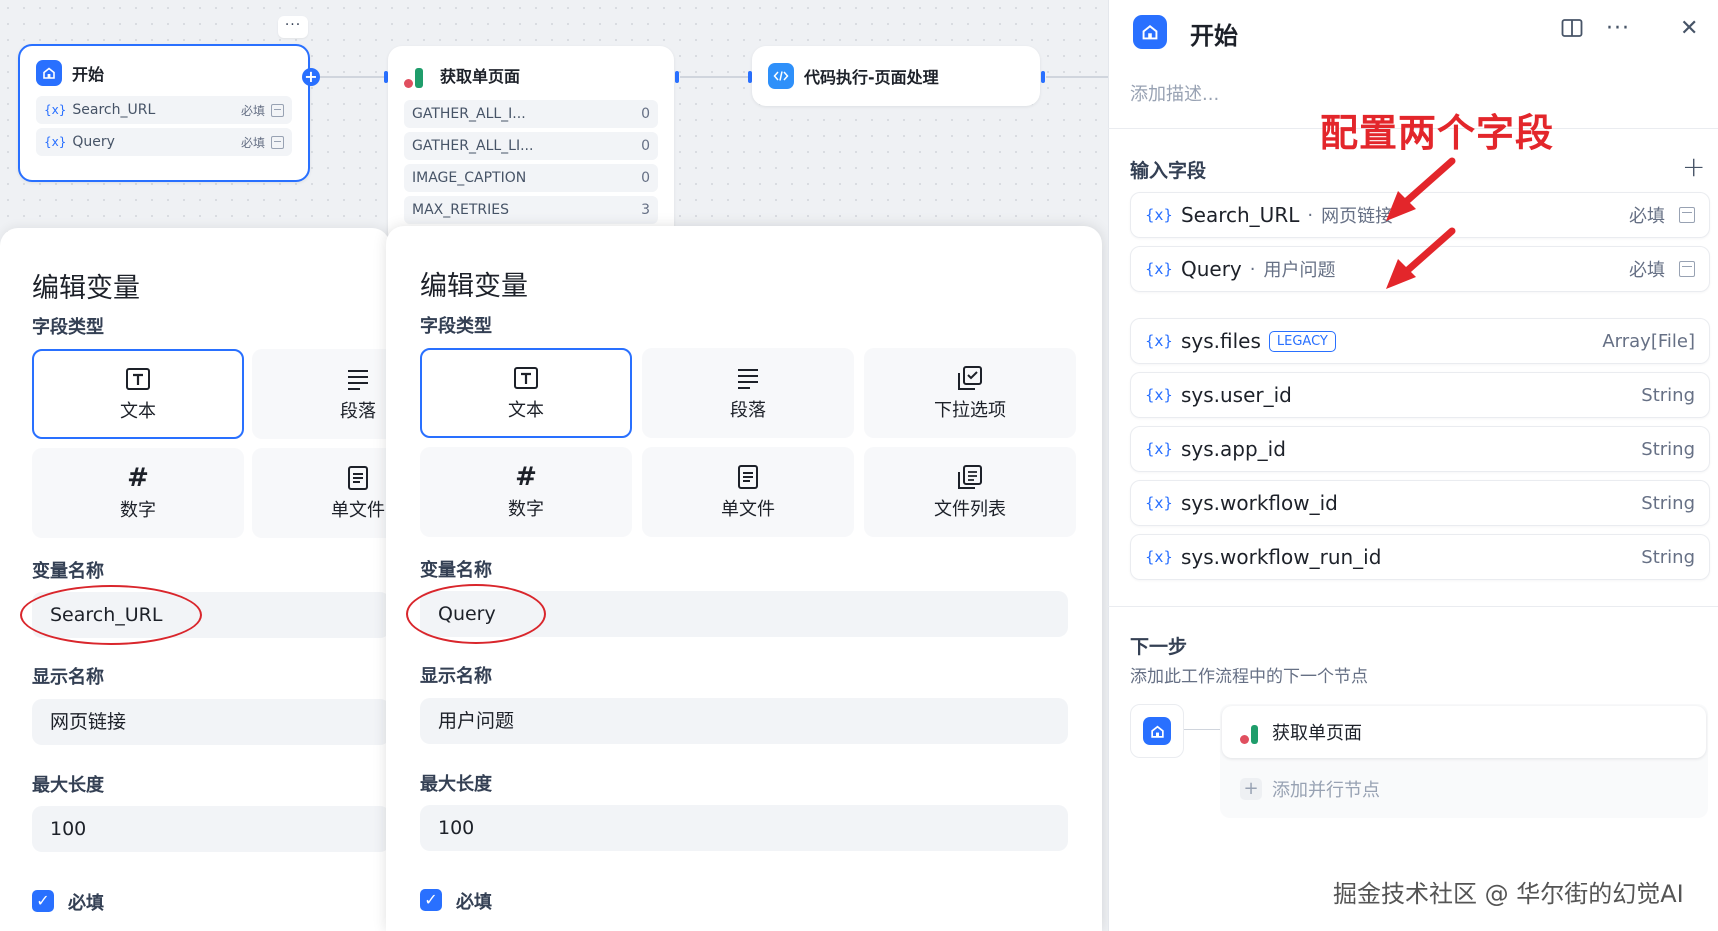  What do you see at coordinates (1420, 341) in the screenshot?
I see `sys-var-row: {x} sys.files LEGACY Array[File]` at bounding box center [1420, 341].